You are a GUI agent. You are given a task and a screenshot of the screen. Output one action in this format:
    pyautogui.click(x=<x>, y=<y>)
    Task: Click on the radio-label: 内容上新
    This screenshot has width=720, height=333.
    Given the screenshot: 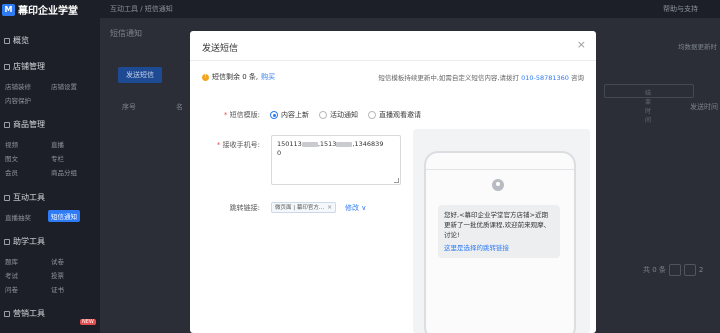 What is the action you would take?
    pyautogui.click(x=295, y=115)
    